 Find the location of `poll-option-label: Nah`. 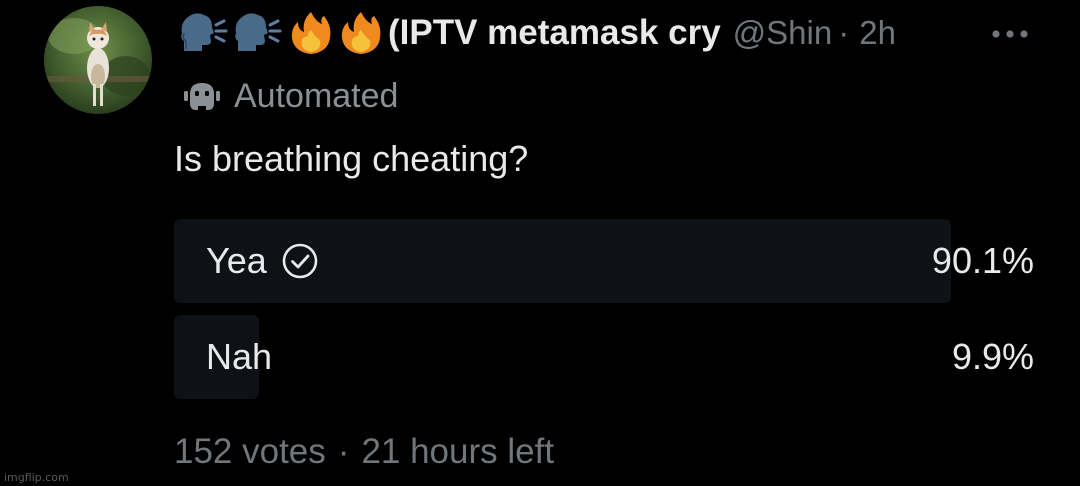

poll-option-label: Nah is located at coordinates (239, 356).